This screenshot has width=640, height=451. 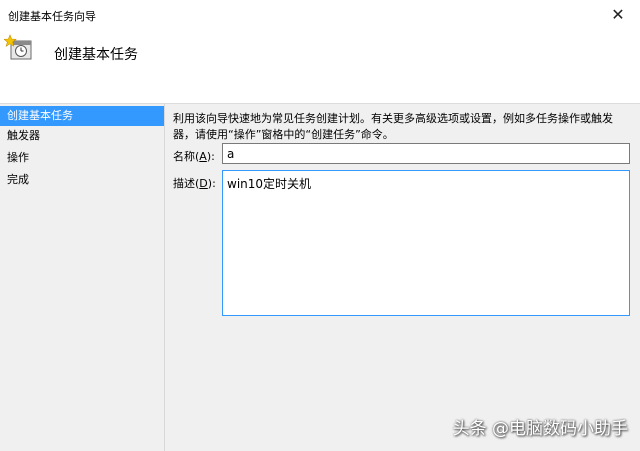 I want to click on step-create-basic-task: 创建基本任务, so click(x=82, y=116).